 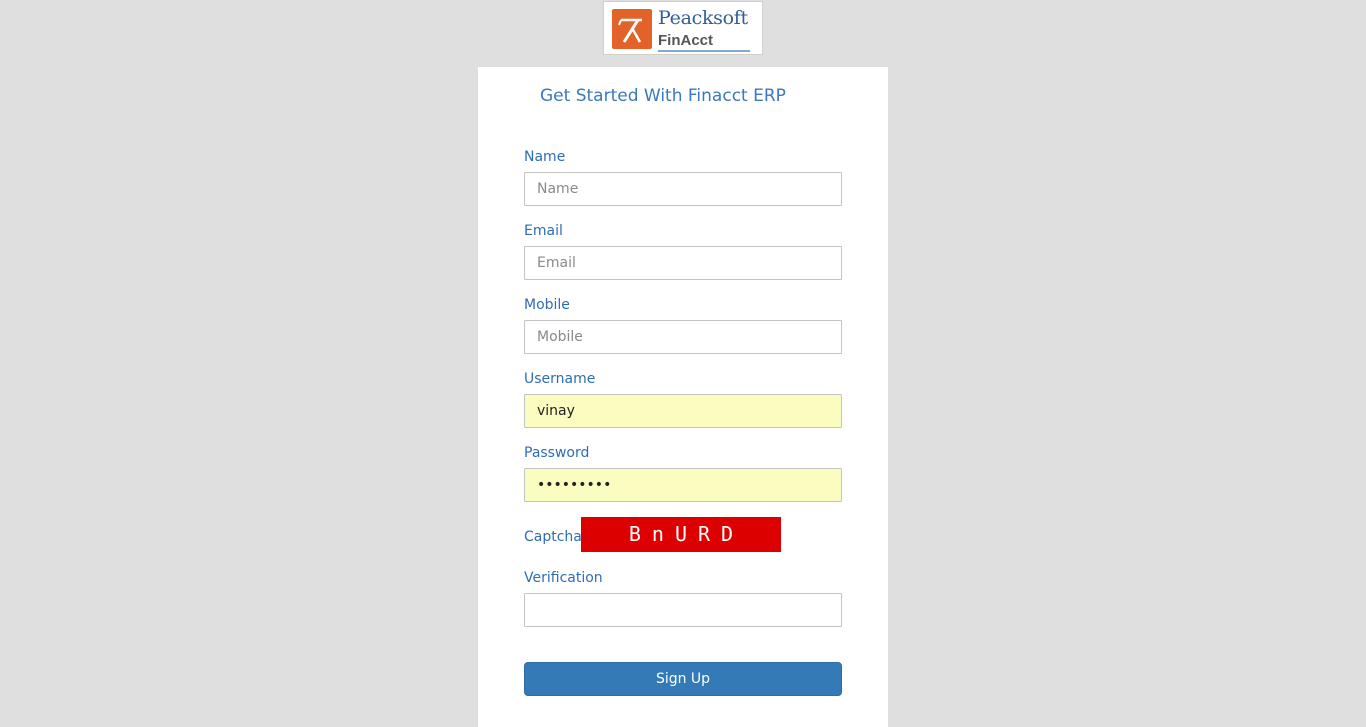 What do you see at coordinates (553, 537) in the screenshot?
I see `captcha-label: Captcha` at bounding box center [553, 537].